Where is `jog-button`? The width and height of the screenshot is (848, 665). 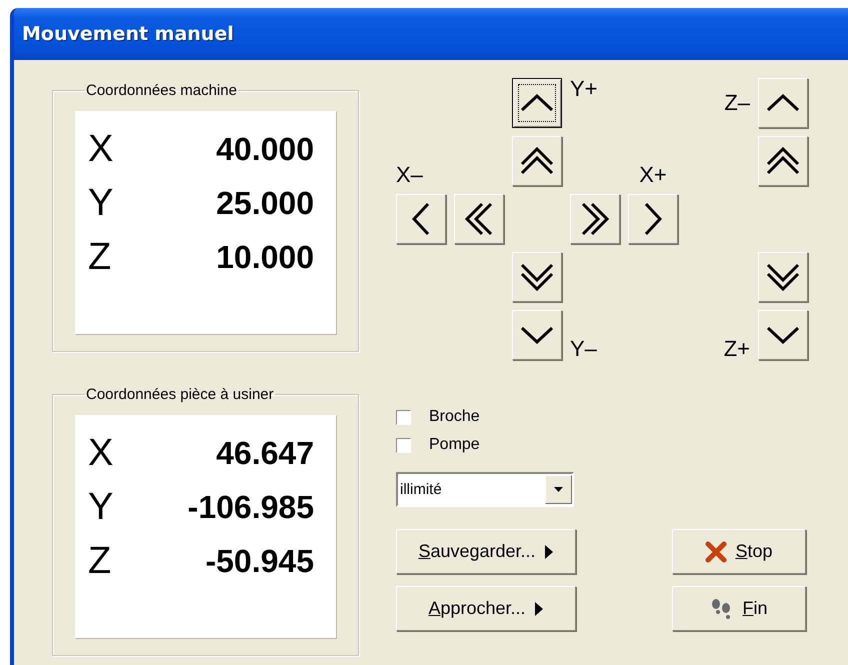
jog-button is located at coordinates (537, 103).